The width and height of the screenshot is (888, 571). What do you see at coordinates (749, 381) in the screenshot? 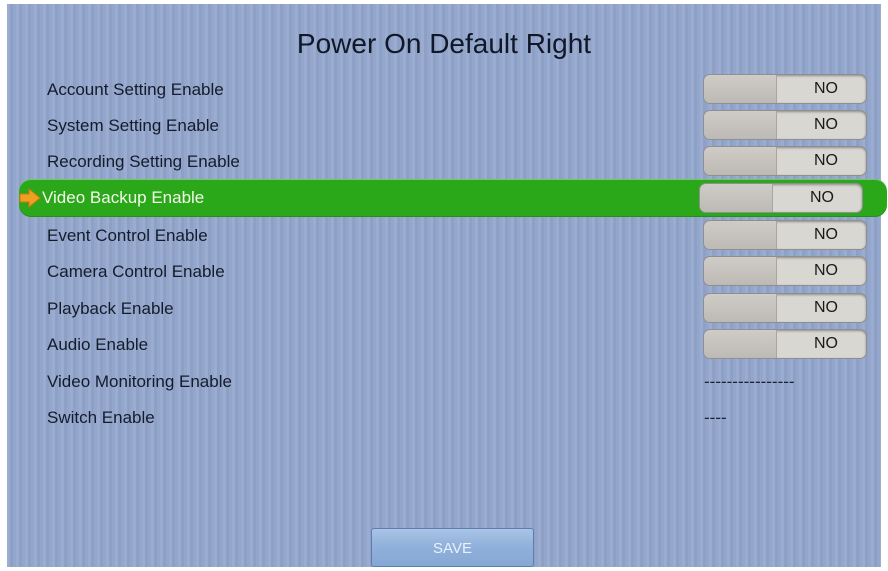
I see `video-monitoring-value: ----------------` at bounding box center [749, 381].